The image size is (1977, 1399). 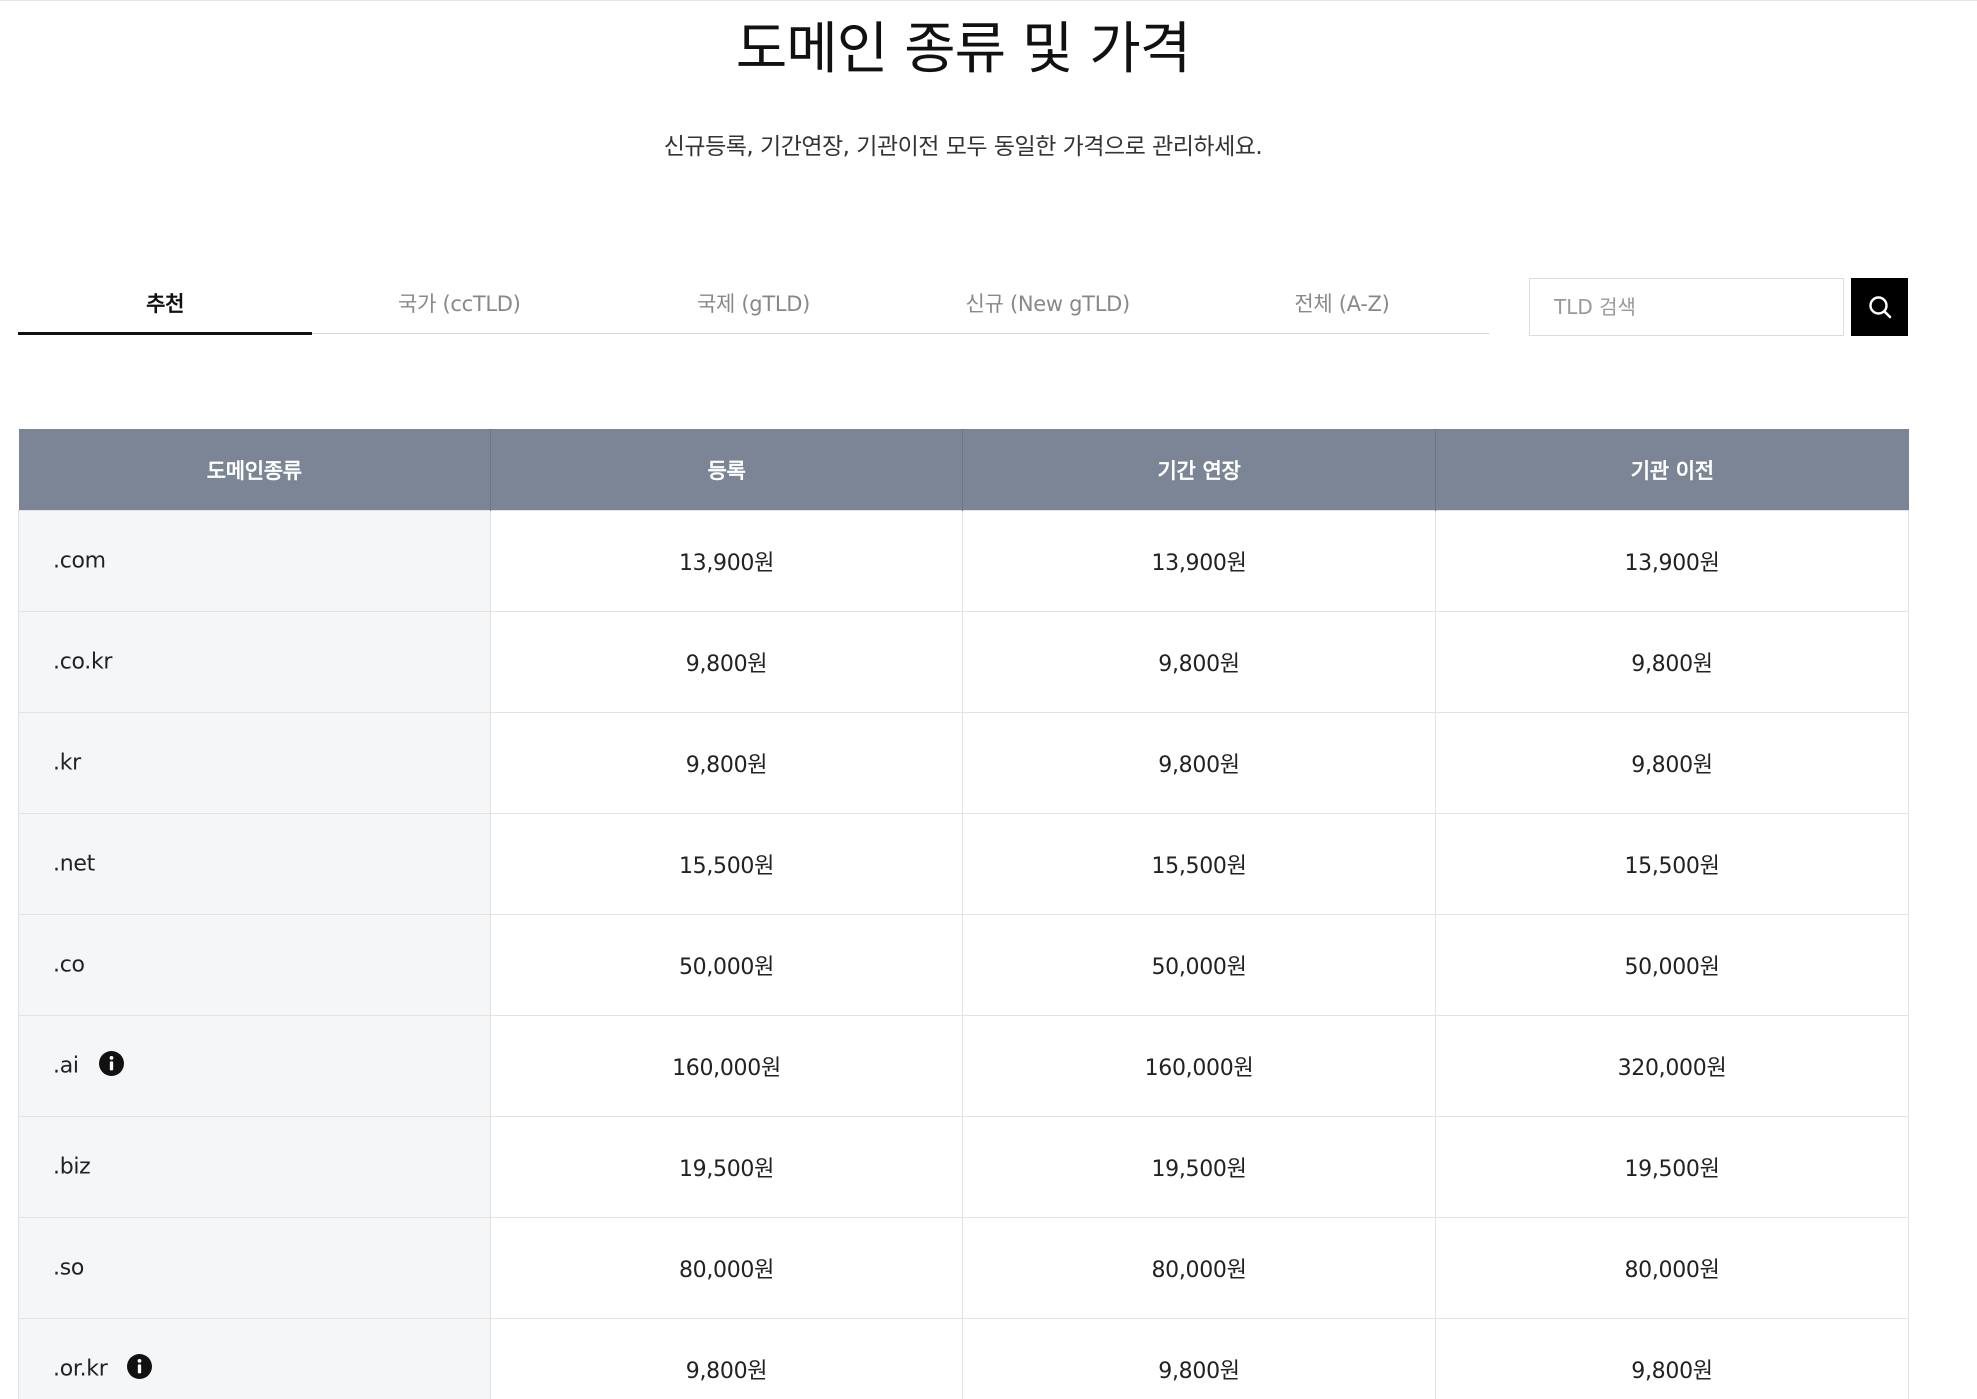 What do you see at coordinates (726, 561) in the screenshot?
I see `register-price: 13,900원` at bounding box center [726, 561].